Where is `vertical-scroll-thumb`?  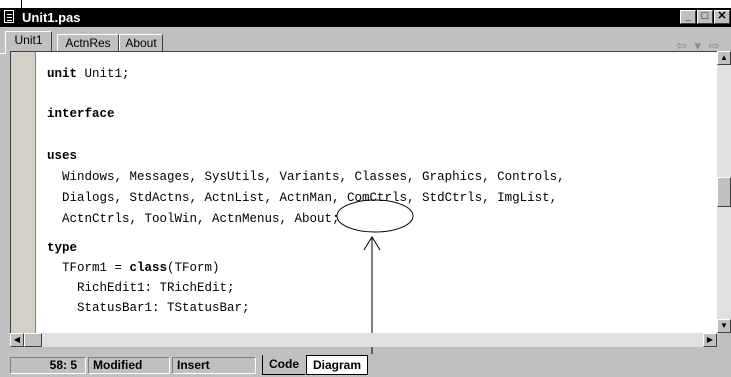 vertical-scroll-thumb is located at coordinates (724, 192).